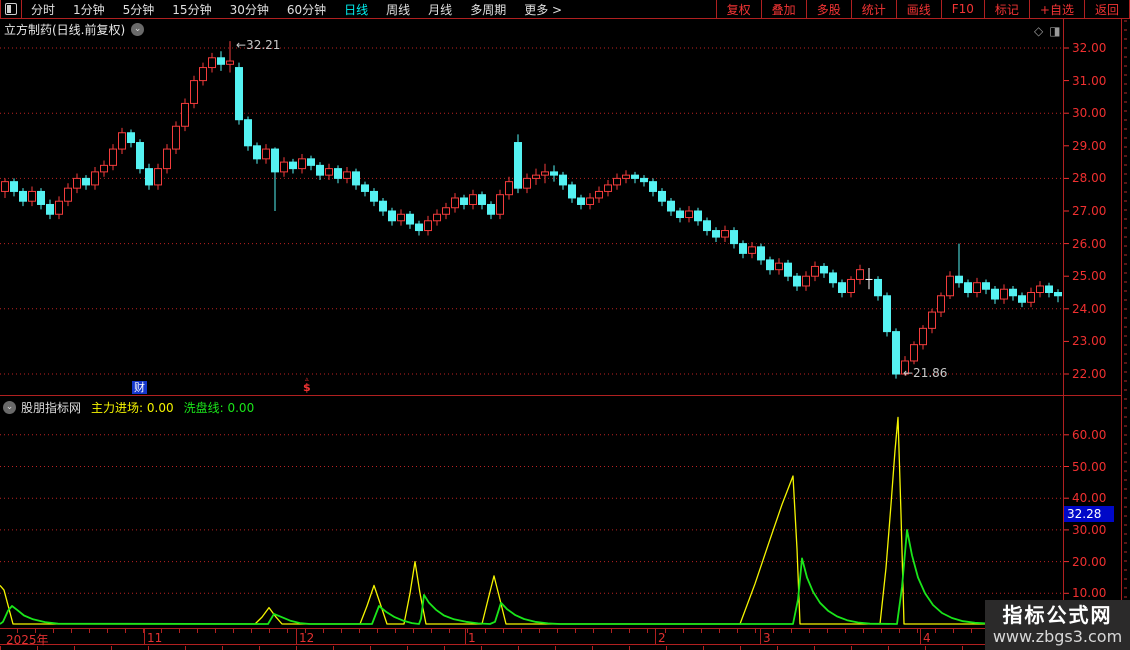 This screenshot has width=1130, height=650. I want to click on timeline-label: 12, so click(307, 638).